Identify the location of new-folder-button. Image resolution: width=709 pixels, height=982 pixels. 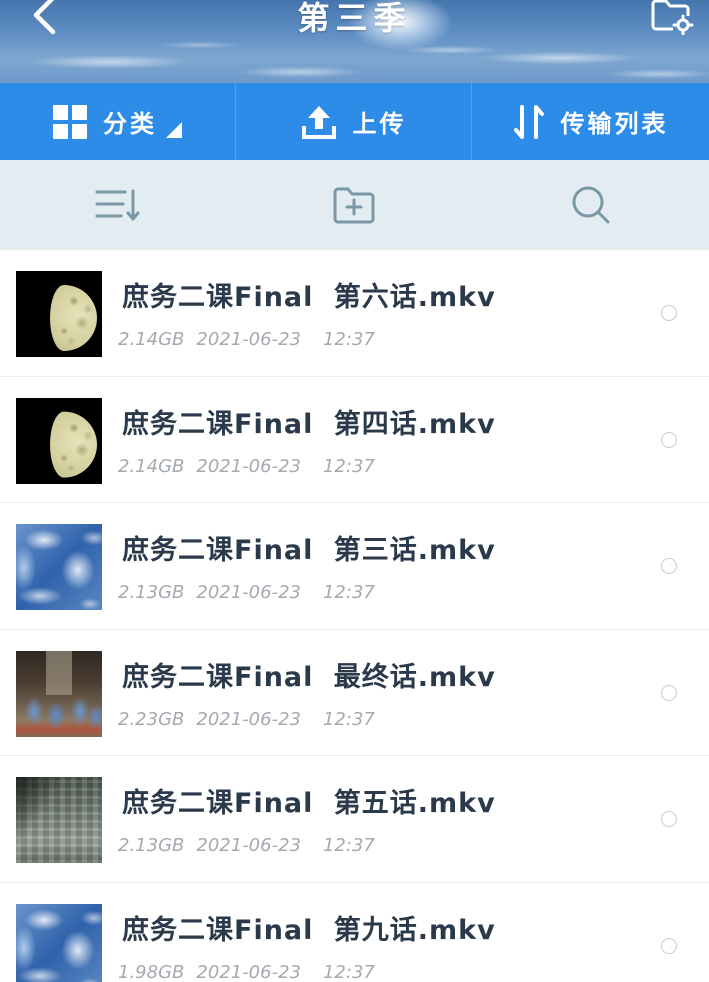
(354, 205).